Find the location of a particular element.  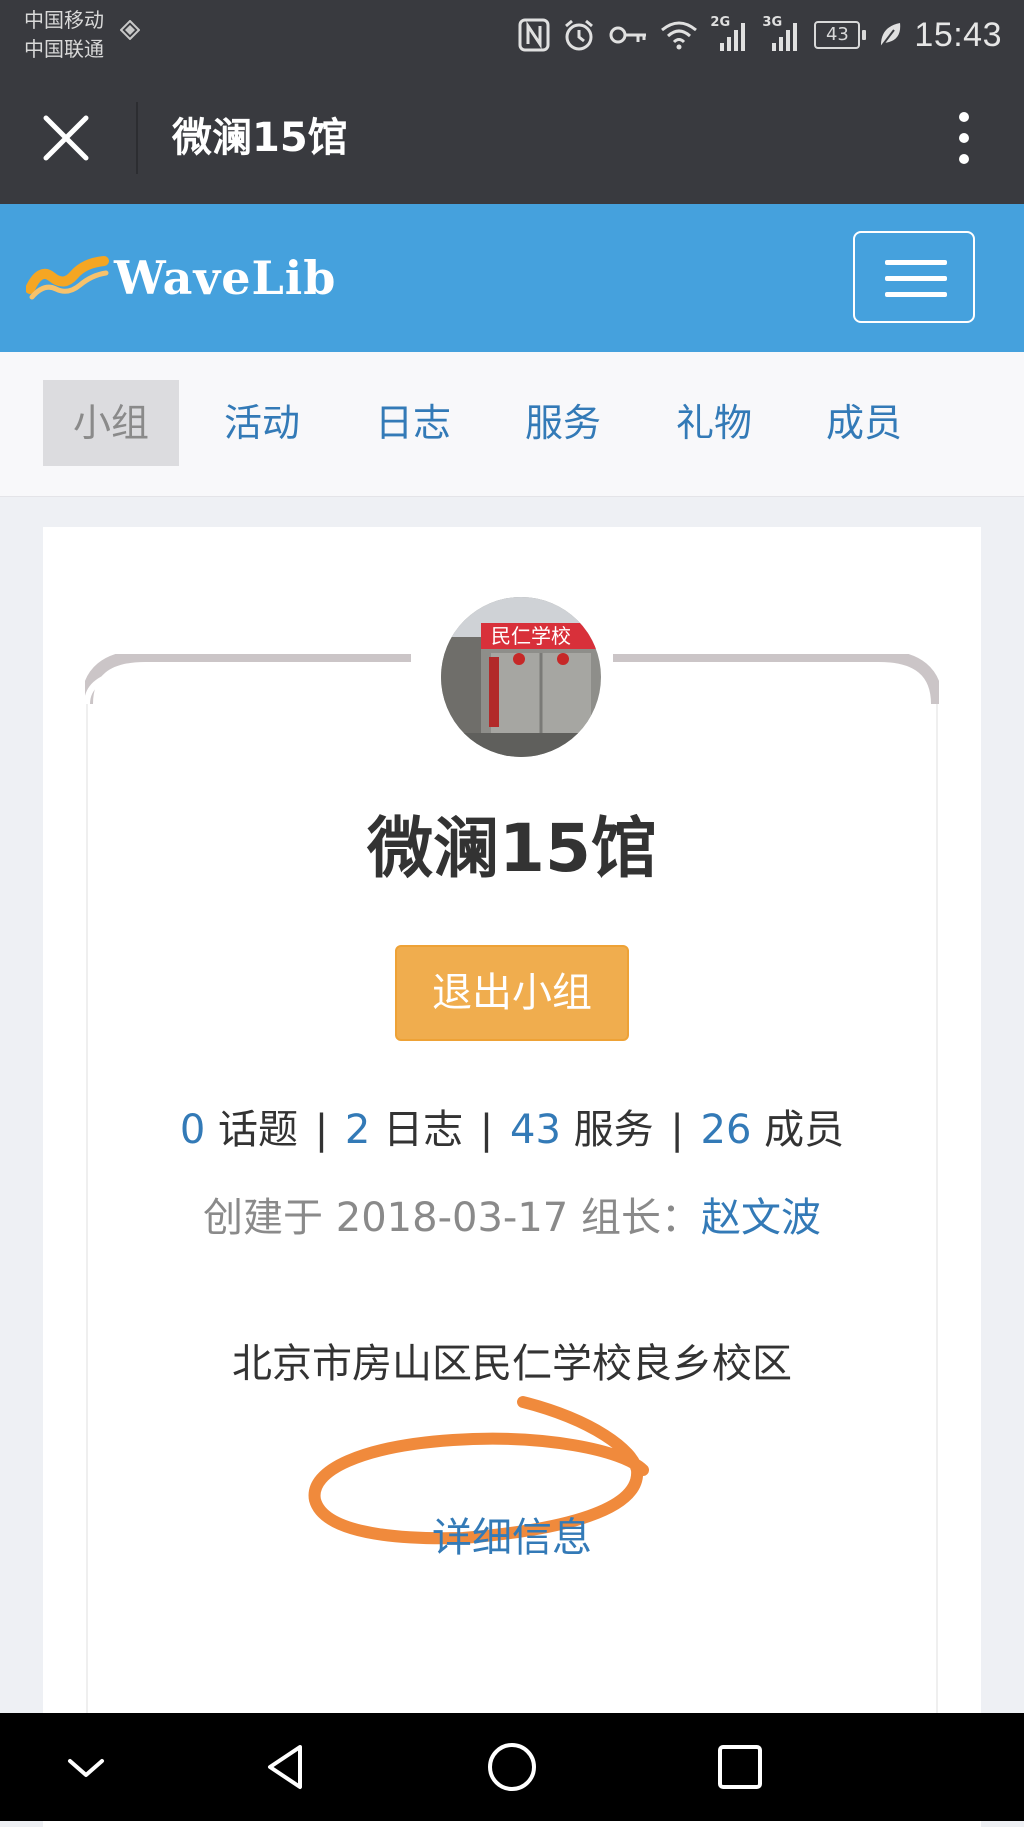

close-icon is located at coordinates (66, 138).